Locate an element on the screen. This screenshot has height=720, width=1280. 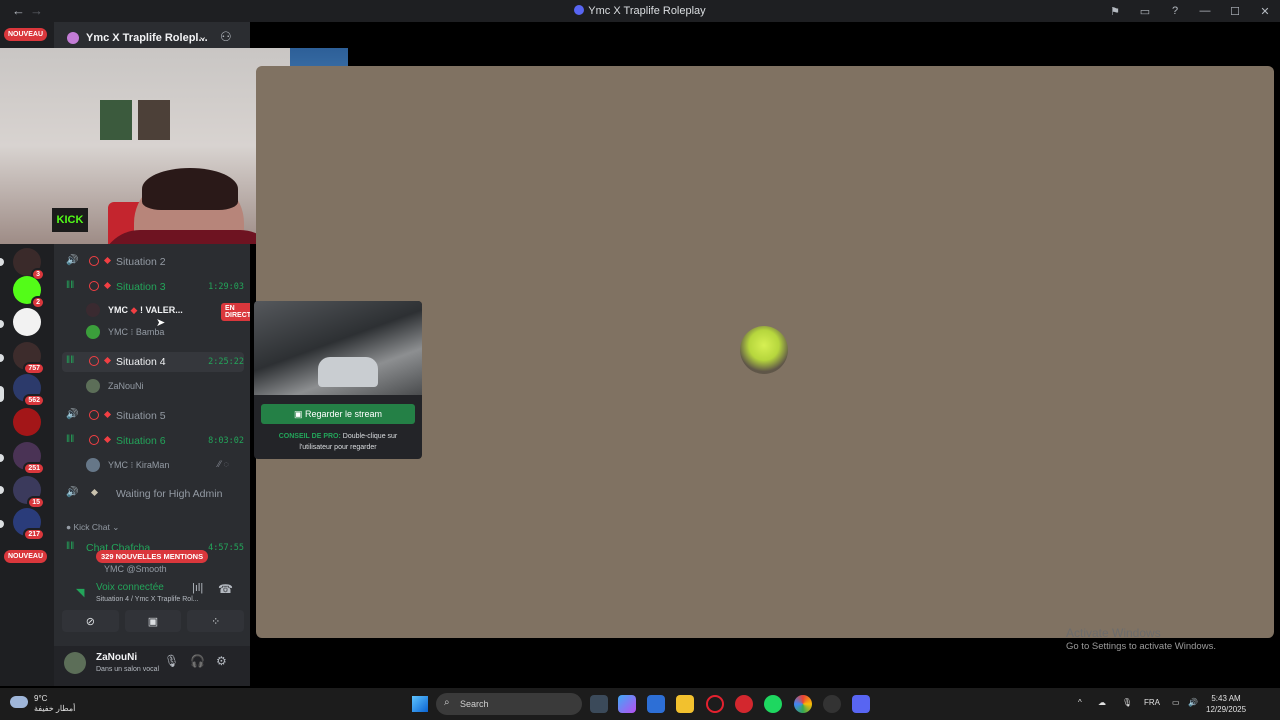
voice-user: YMC ⁝ KiraMan ⁄⁄ ◌ is located at coordinates (166, 466).